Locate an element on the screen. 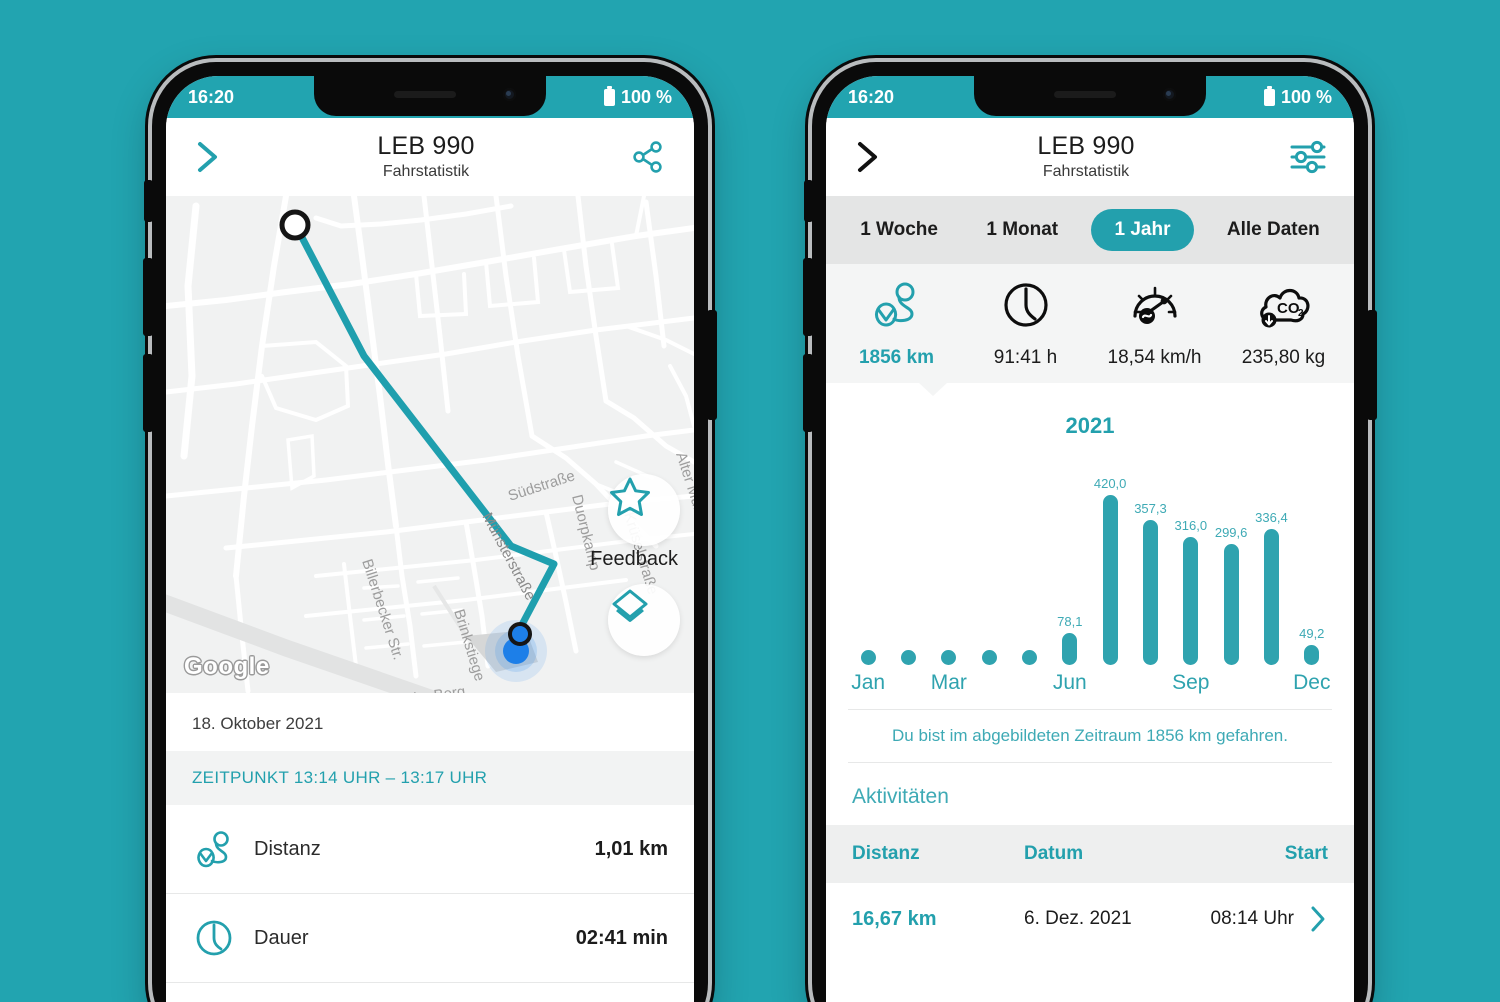  stat-value: 1856 km is located at coordinates (896, 357).